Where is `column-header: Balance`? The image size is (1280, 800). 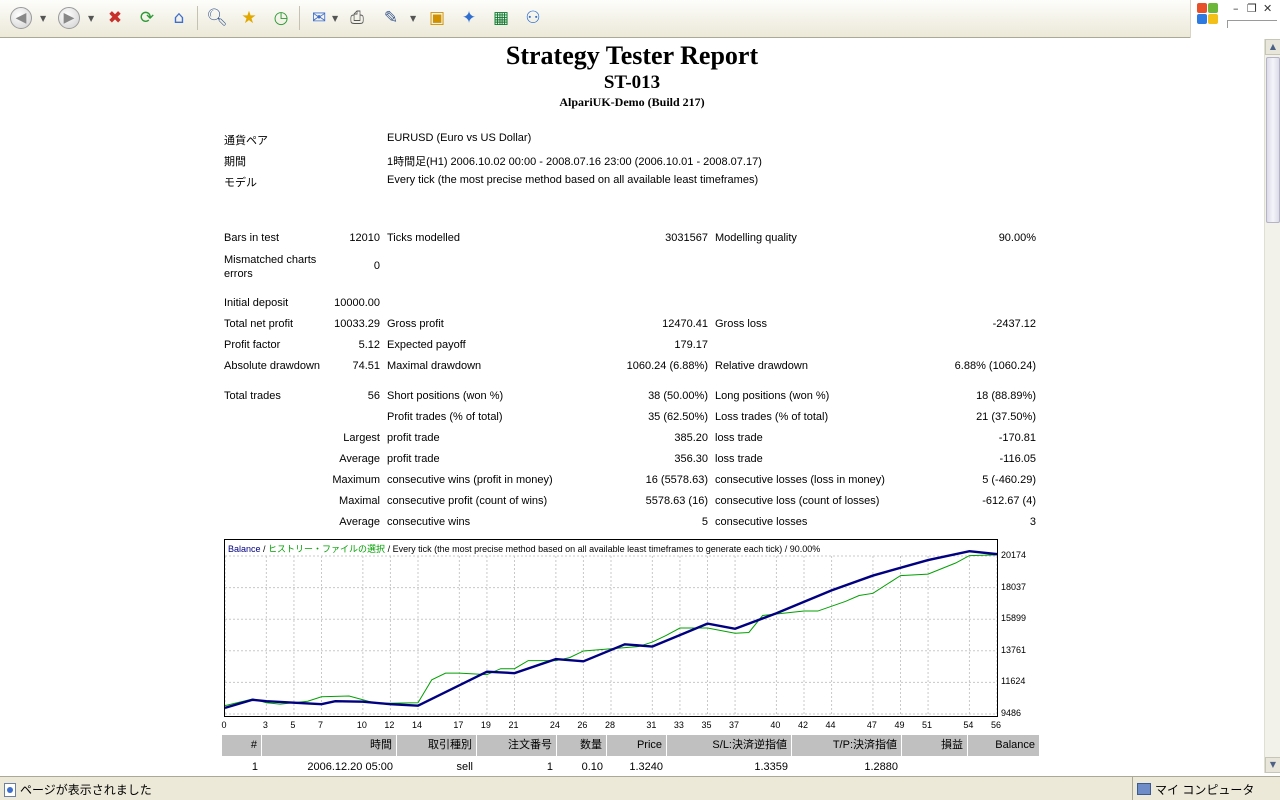 column-header: Balance is located at coordinates (1004, 745).